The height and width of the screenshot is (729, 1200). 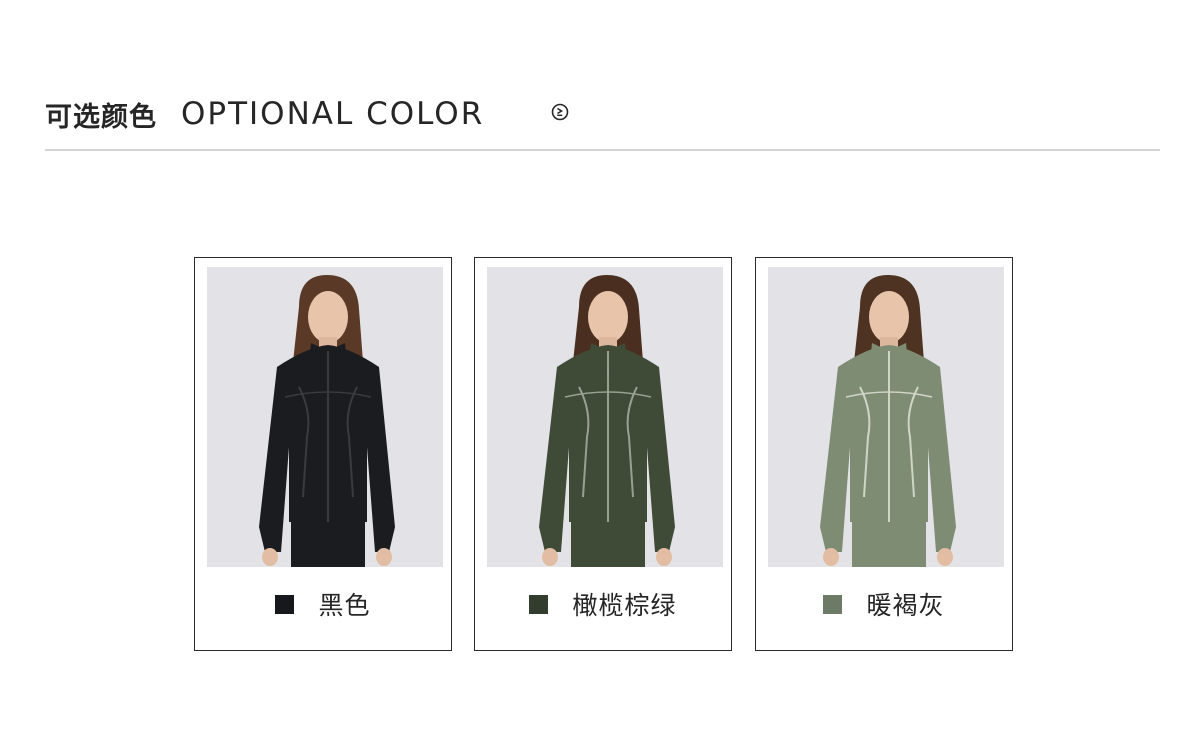 What do you see at coordinates (602, 150) in the screenshot?
I see `header-divider` at bounding box center [602, 150].